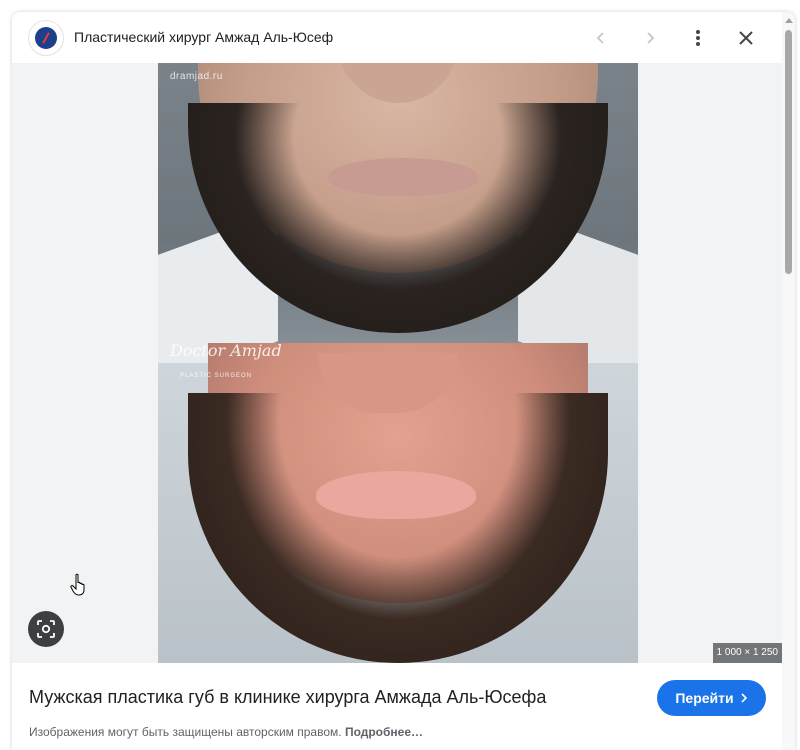 Image resolution: width=800 pixels, height=750 pixels. Describe the element at coordinates (196, 76) in the screenshot. I see `watermark: dramjad.ru` at that location.